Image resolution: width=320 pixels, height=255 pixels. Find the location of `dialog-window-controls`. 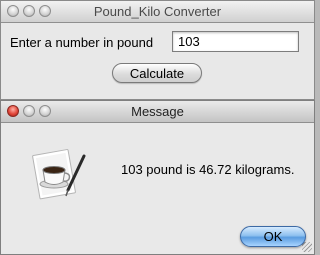

dialog-window-controls is located at coordinates (31, 112).